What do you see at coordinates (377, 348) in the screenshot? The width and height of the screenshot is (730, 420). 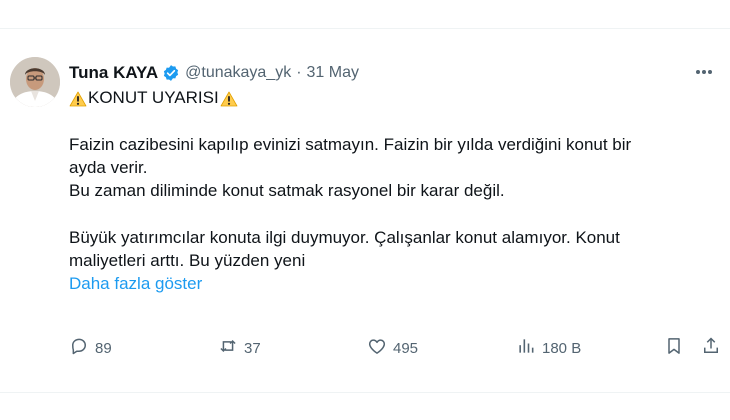 I see `heart-icon` at bounding box center [377, 348].